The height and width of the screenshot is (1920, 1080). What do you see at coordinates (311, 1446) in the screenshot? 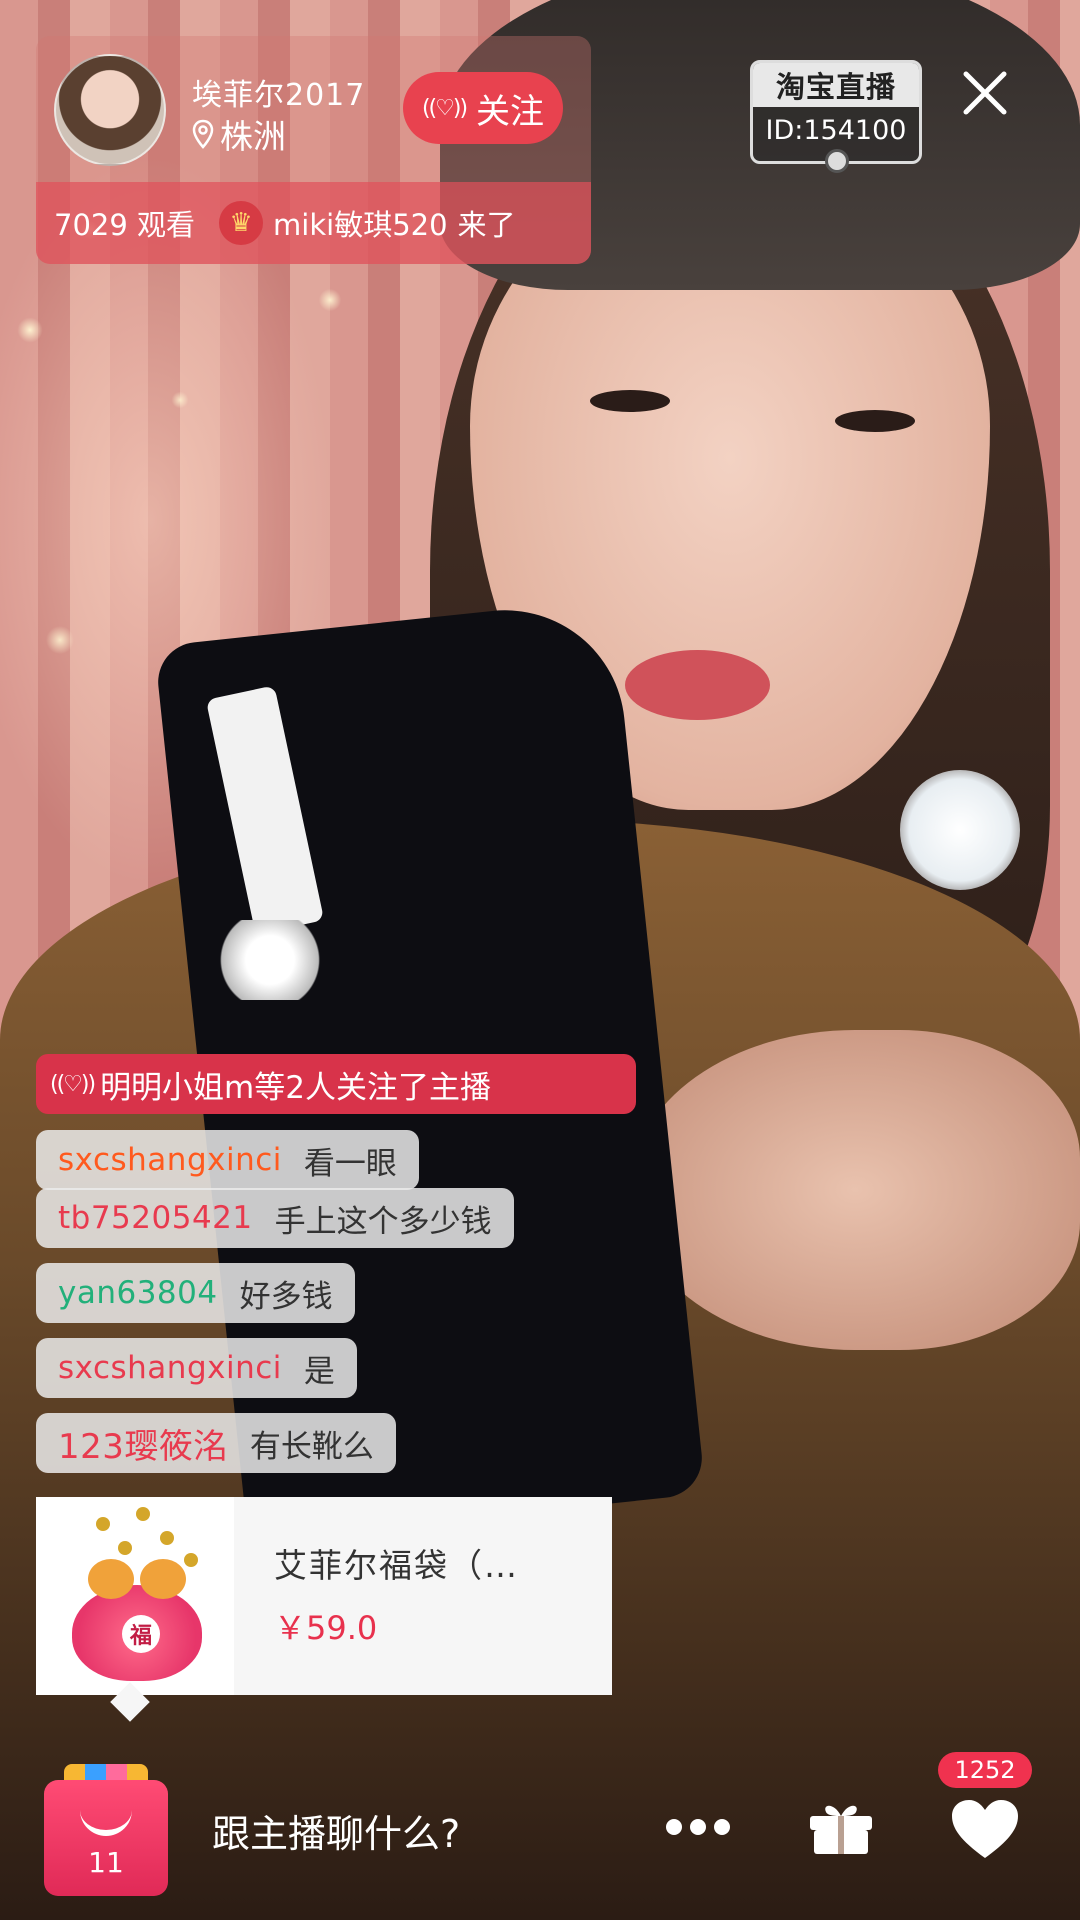
I see `chat-text: 有长靴么` at bounding box center [311, 1446].